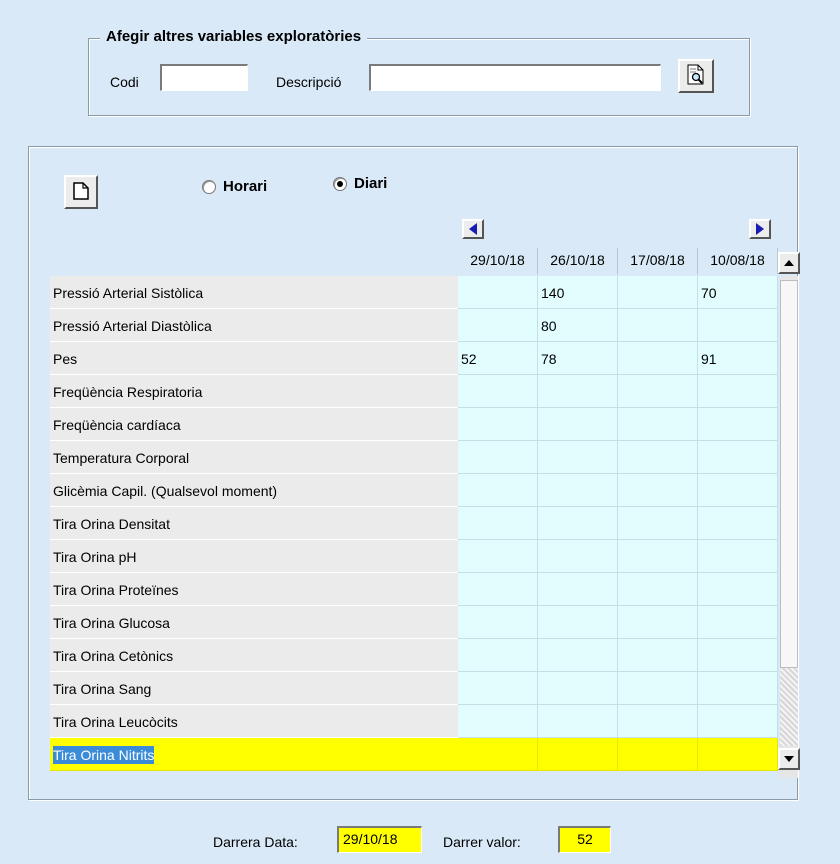  Describe the element at coordinates (498, 261) in the screenshot. I see `date-header: 29/10/18` at that location.